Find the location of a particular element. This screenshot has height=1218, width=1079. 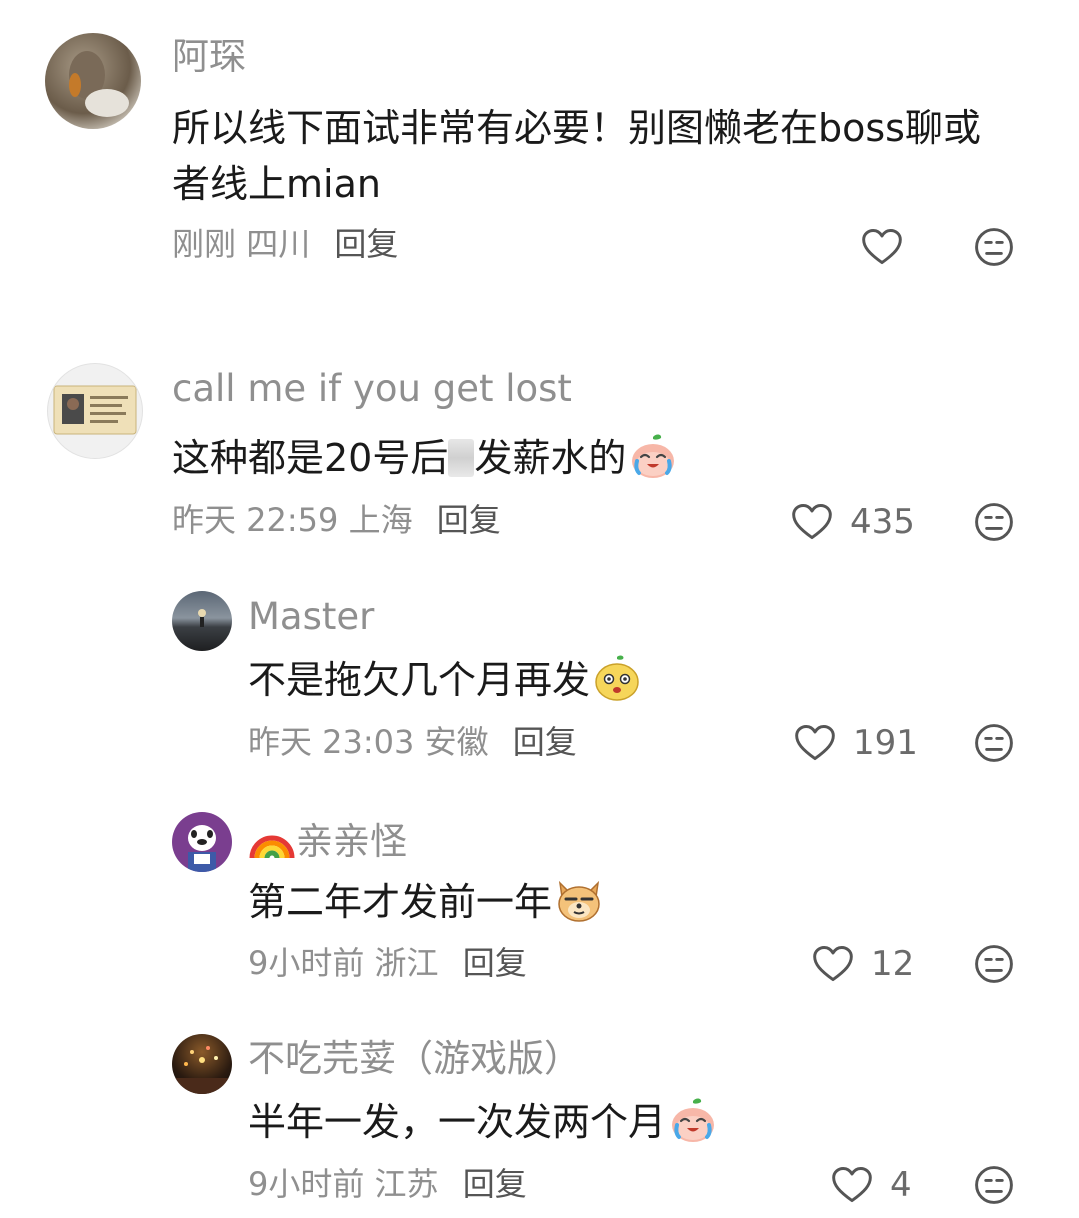

commenter-name-text: 亲亲怪 is located at coordinates (351, 841).